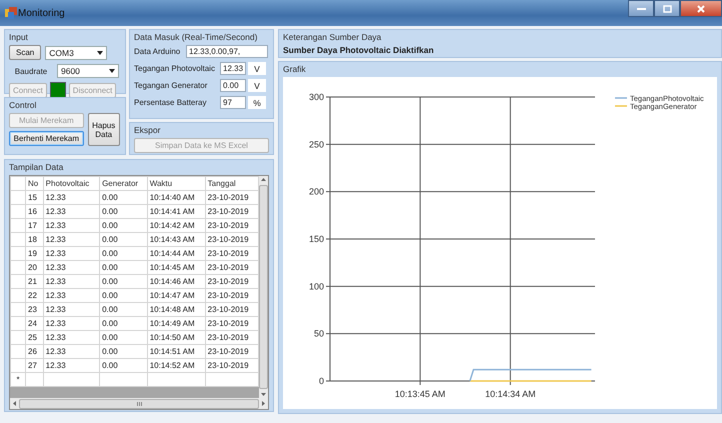  I want to click on status-message: Sumber Daya Photovoltaic Diaktifkan, so click(359, 50).